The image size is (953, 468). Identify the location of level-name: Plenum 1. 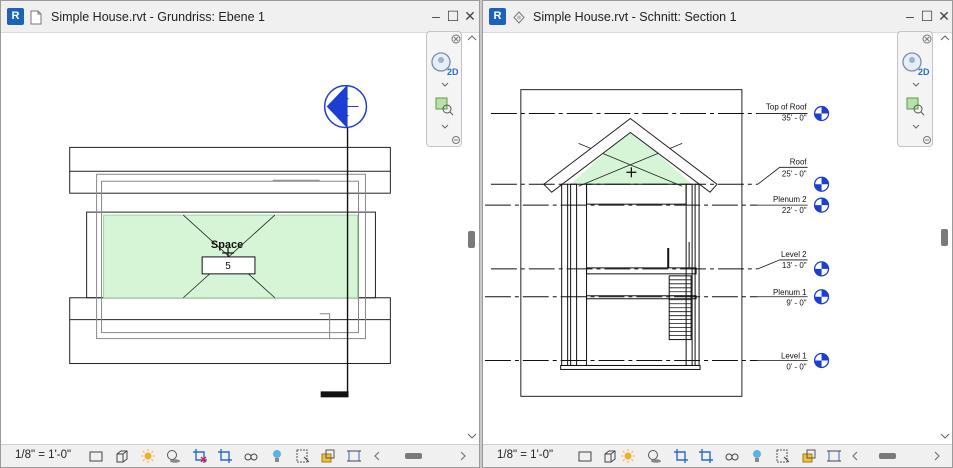
(790, 292).